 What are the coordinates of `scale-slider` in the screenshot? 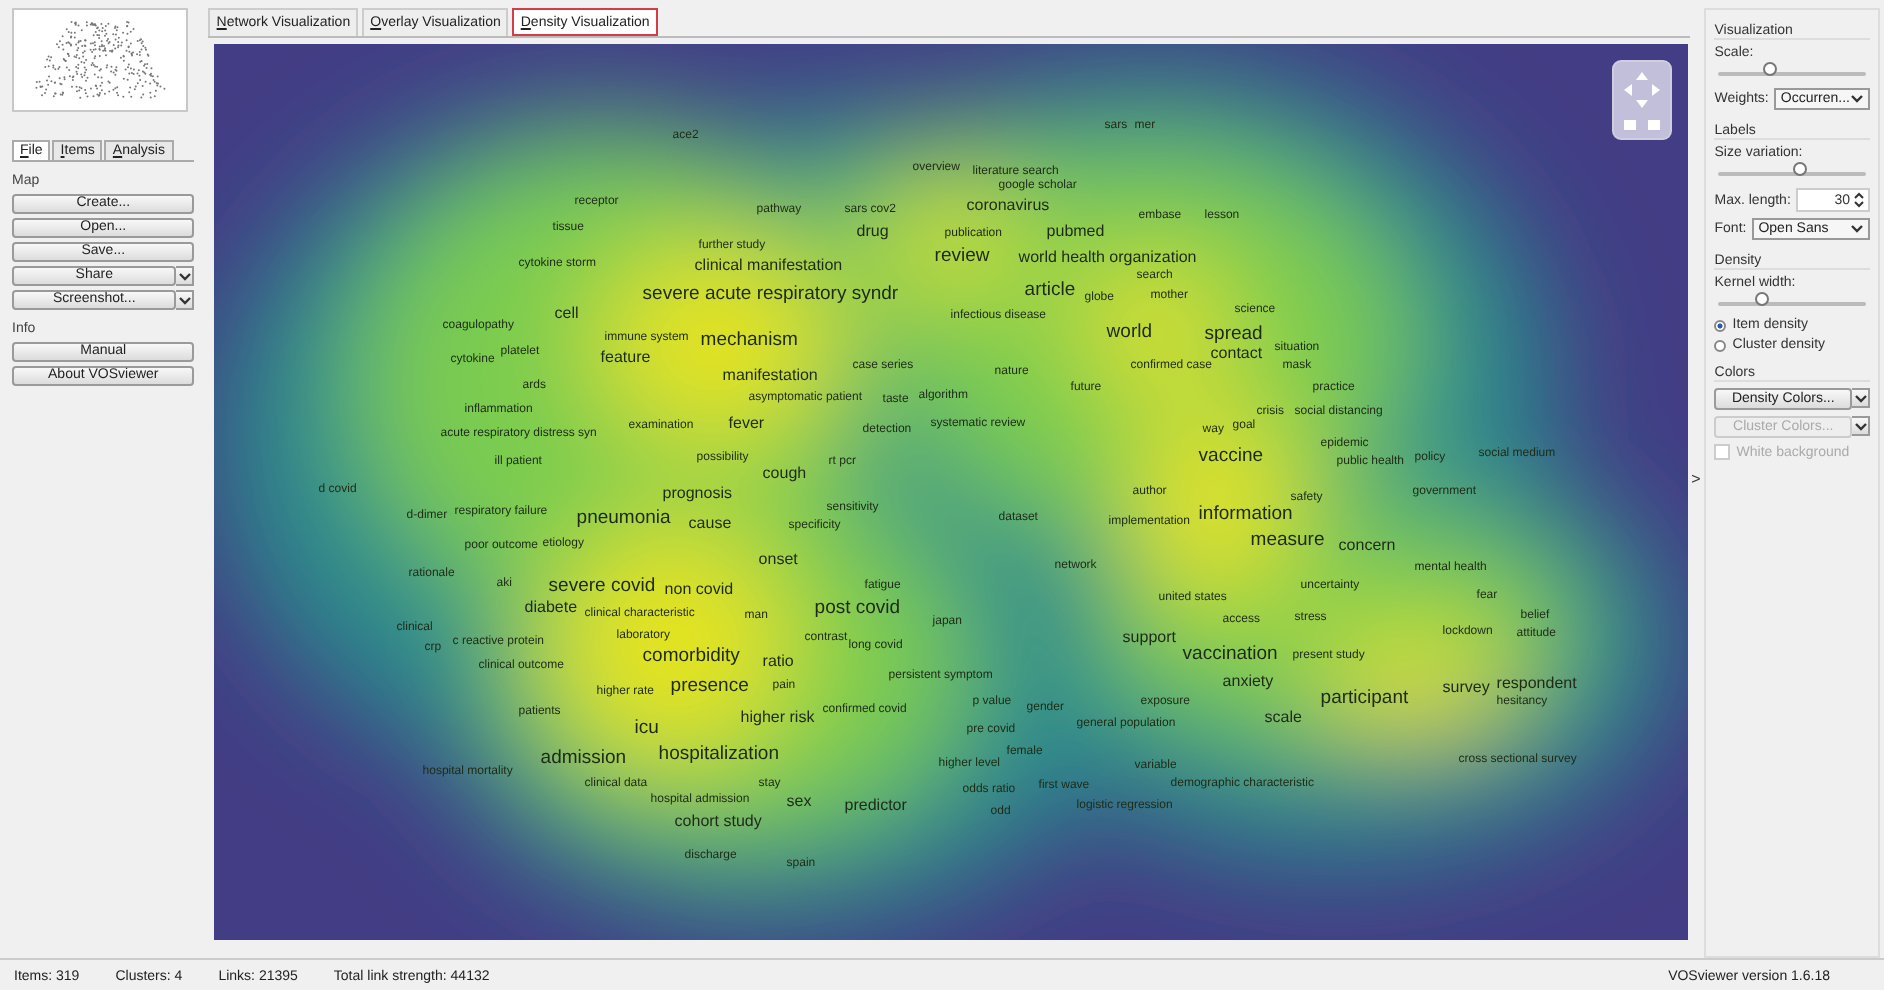 It's located at (1792, 74).